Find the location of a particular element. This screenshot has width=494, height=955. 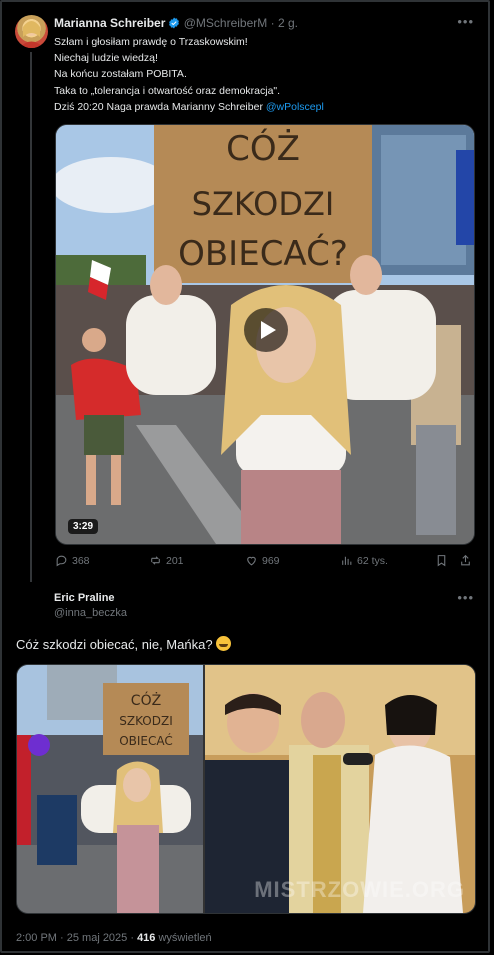

tweet-age: 2 g. is located at coordinates (288, 23).